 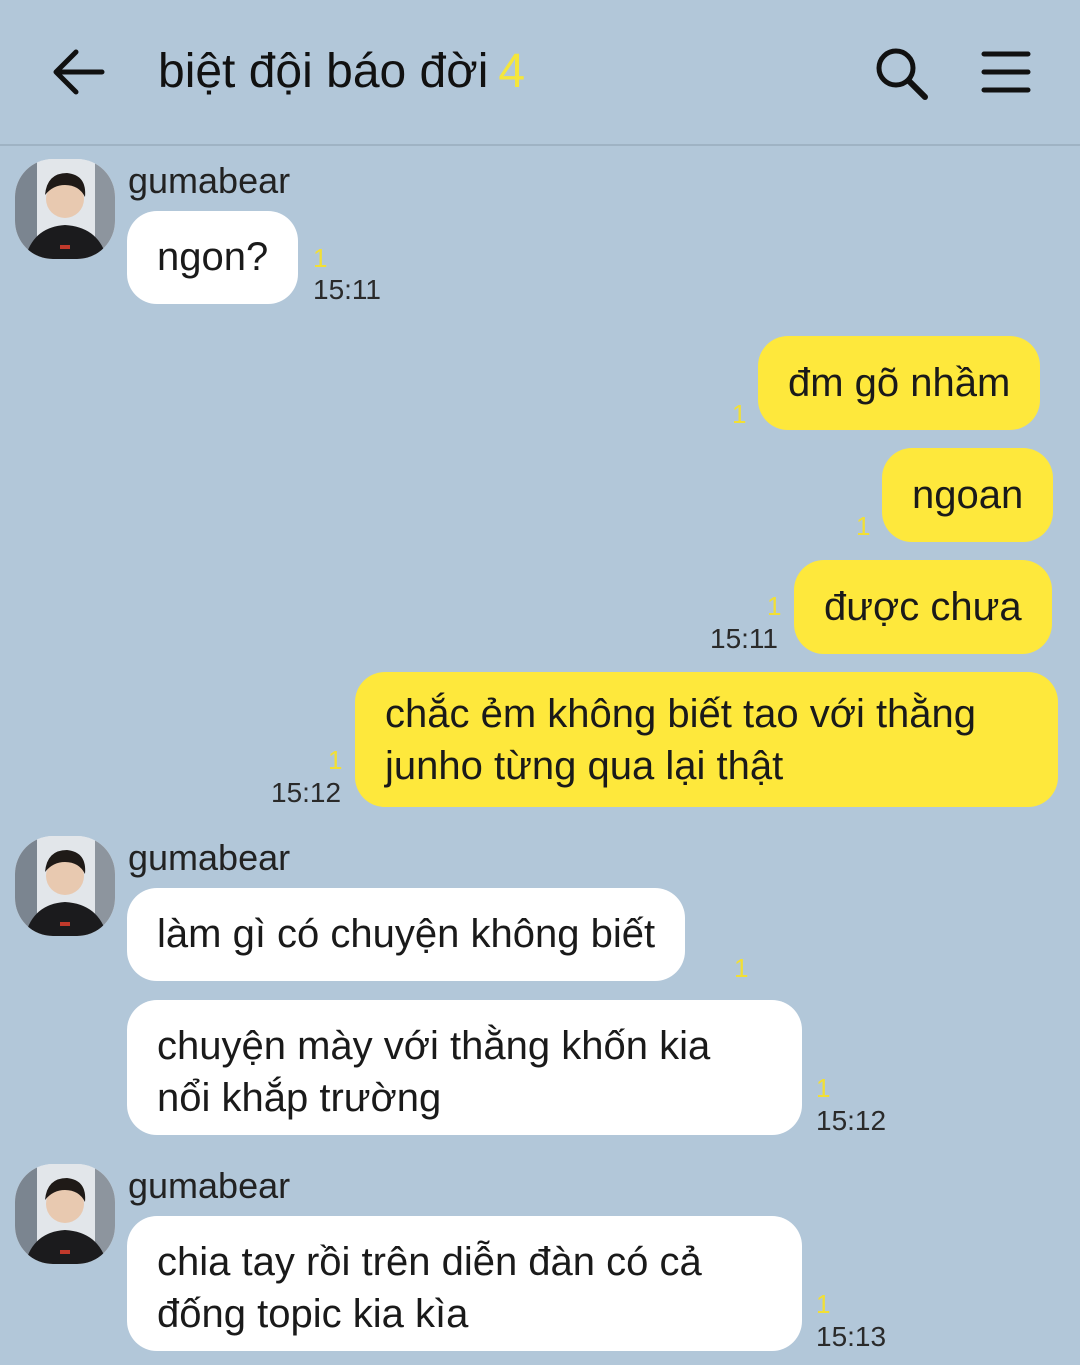 I want to click on message-line: chia tay rồi trên diễn đàn có cả, so click(x=429, y=1262).